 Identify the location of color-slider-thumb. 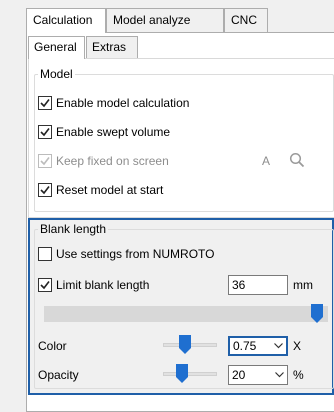
(184, 345).